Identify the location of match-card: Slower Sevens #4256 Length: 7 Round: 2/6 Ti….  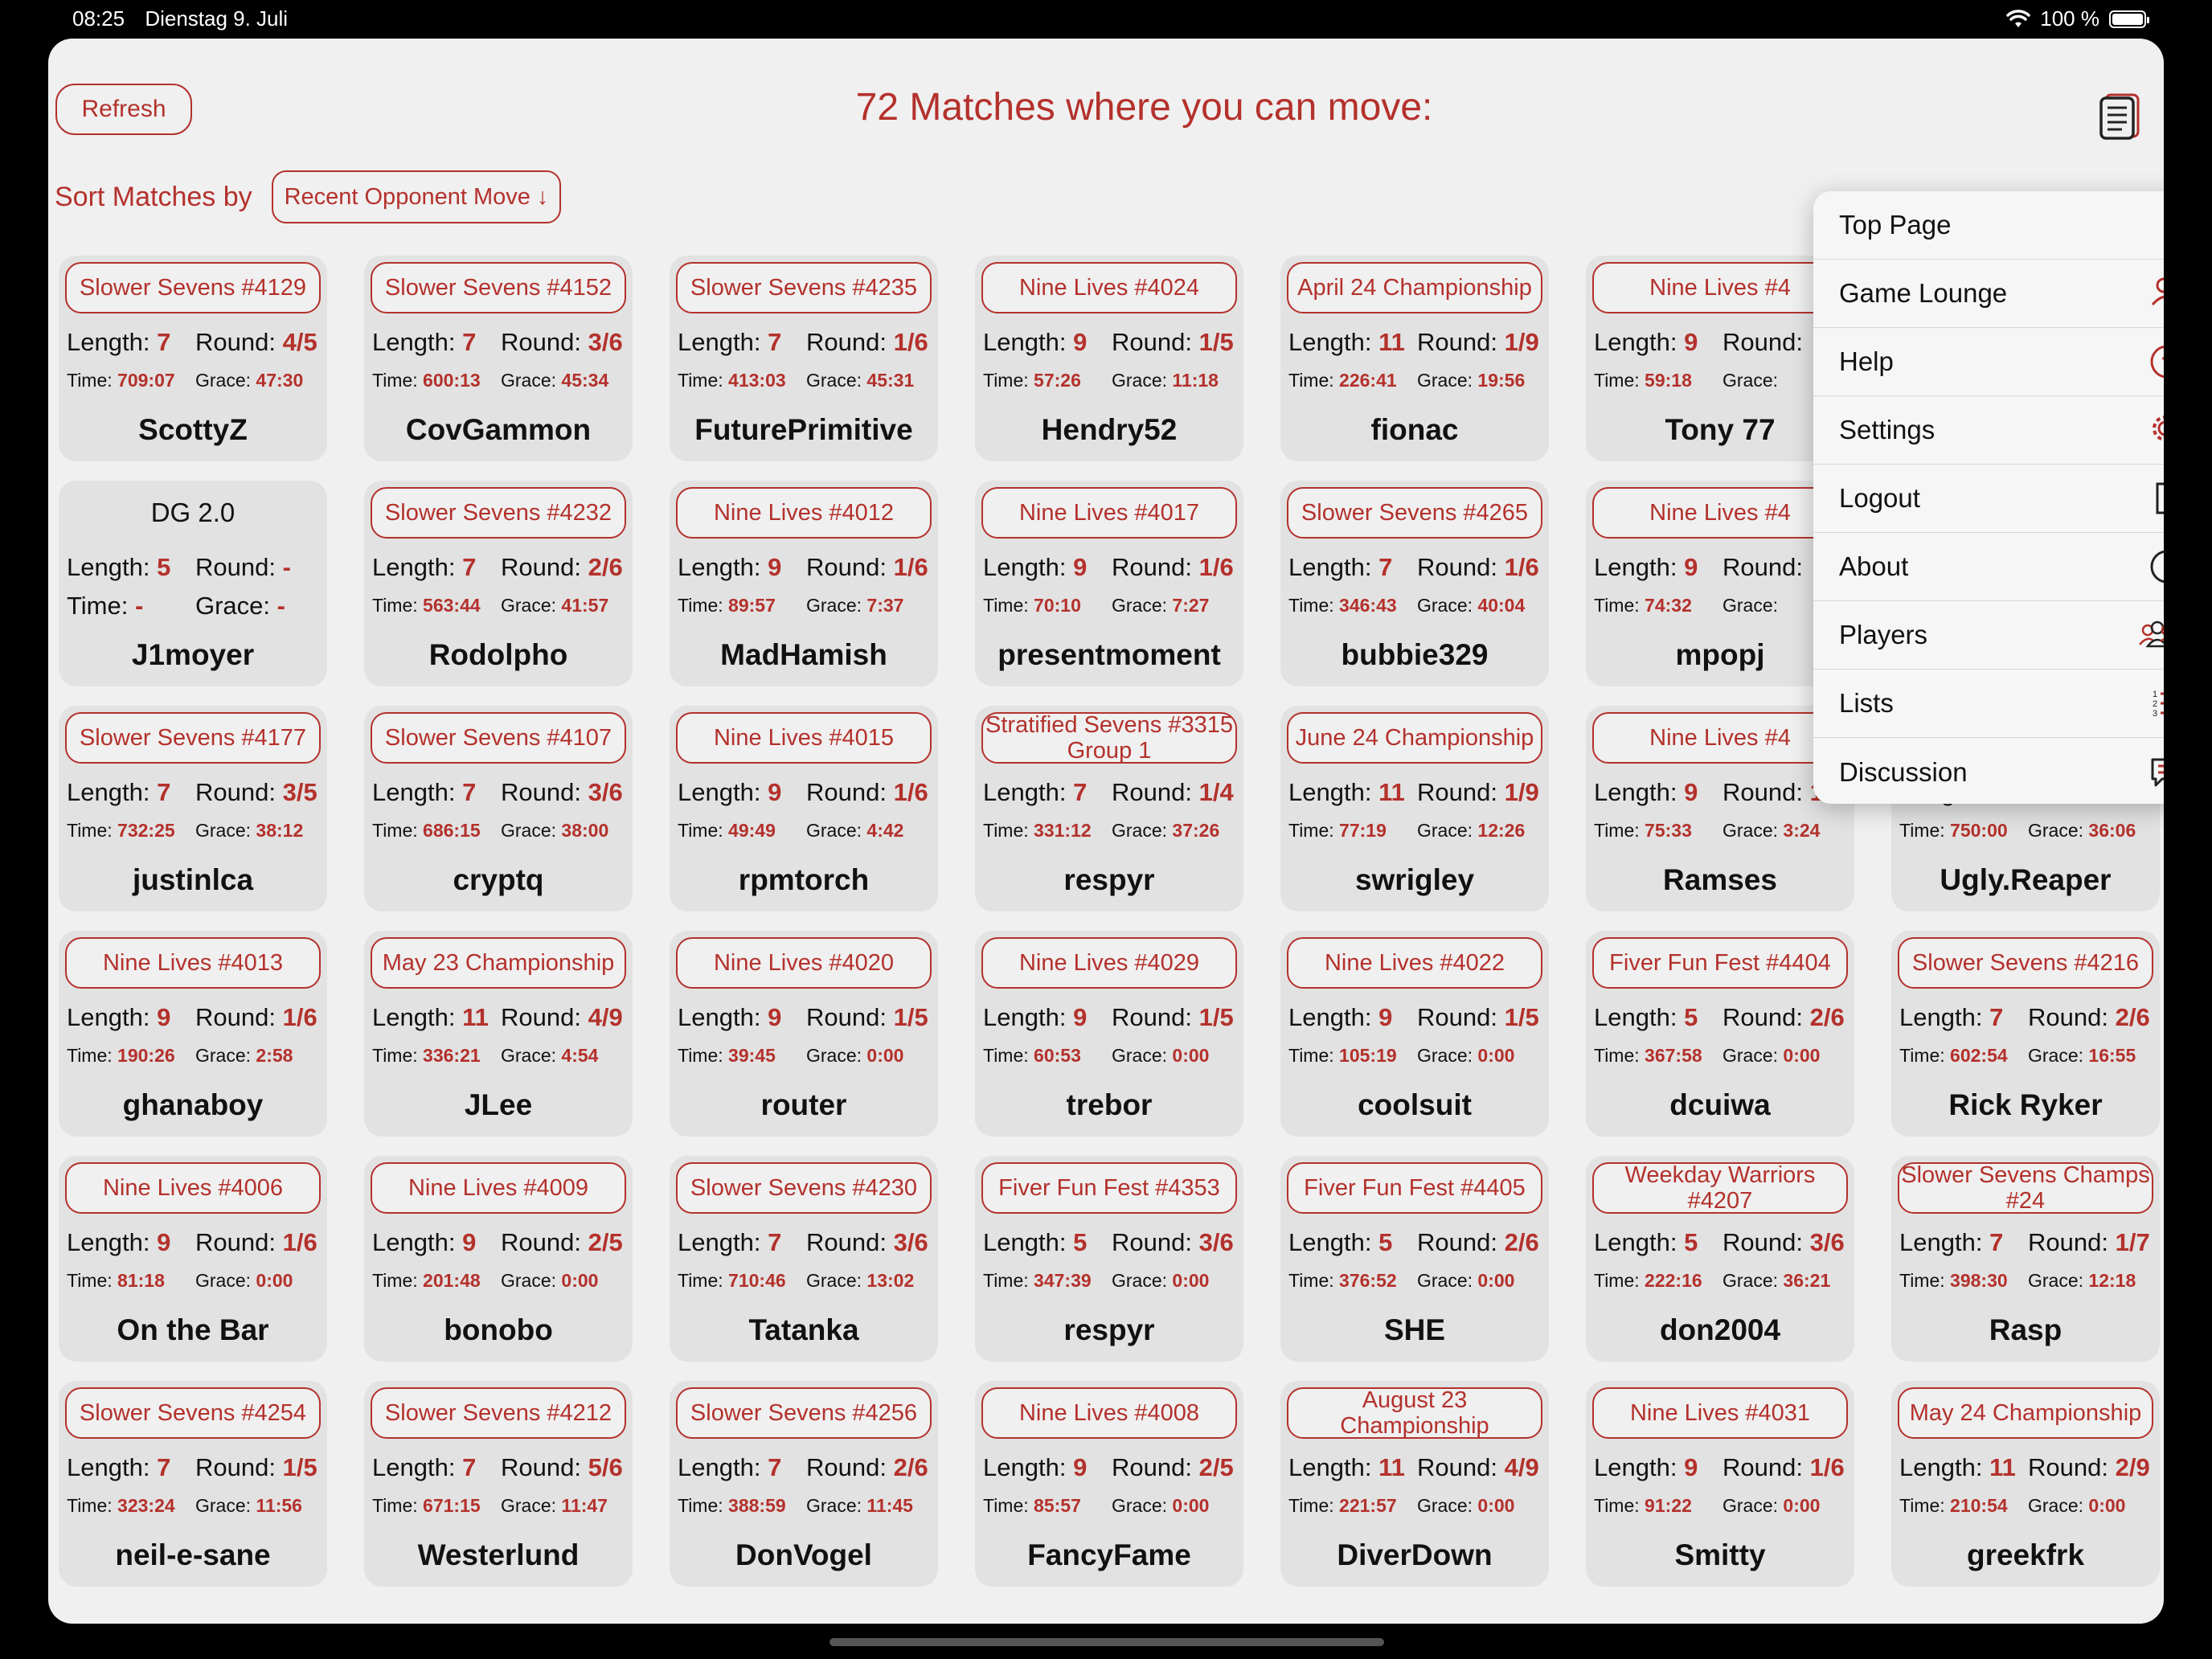
(804, 1484).